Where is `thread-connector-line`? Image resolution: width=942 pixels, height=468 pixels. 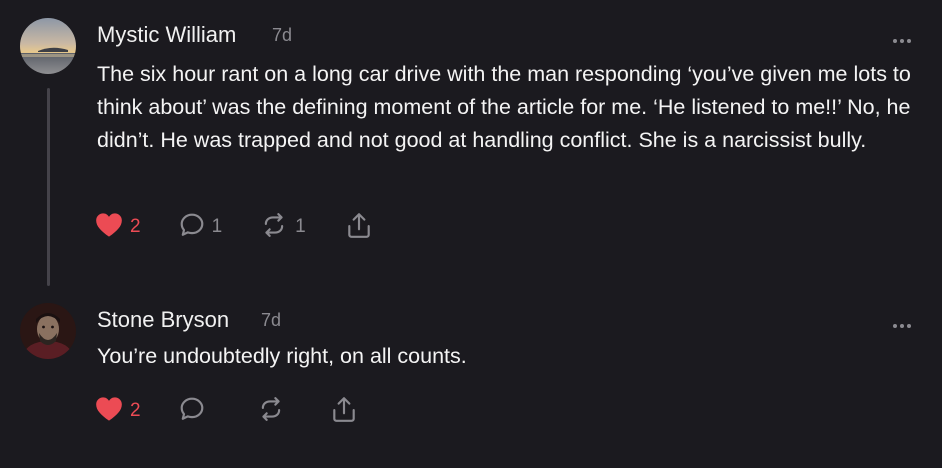 thread-connector-line is located at coordinates (48, 187).